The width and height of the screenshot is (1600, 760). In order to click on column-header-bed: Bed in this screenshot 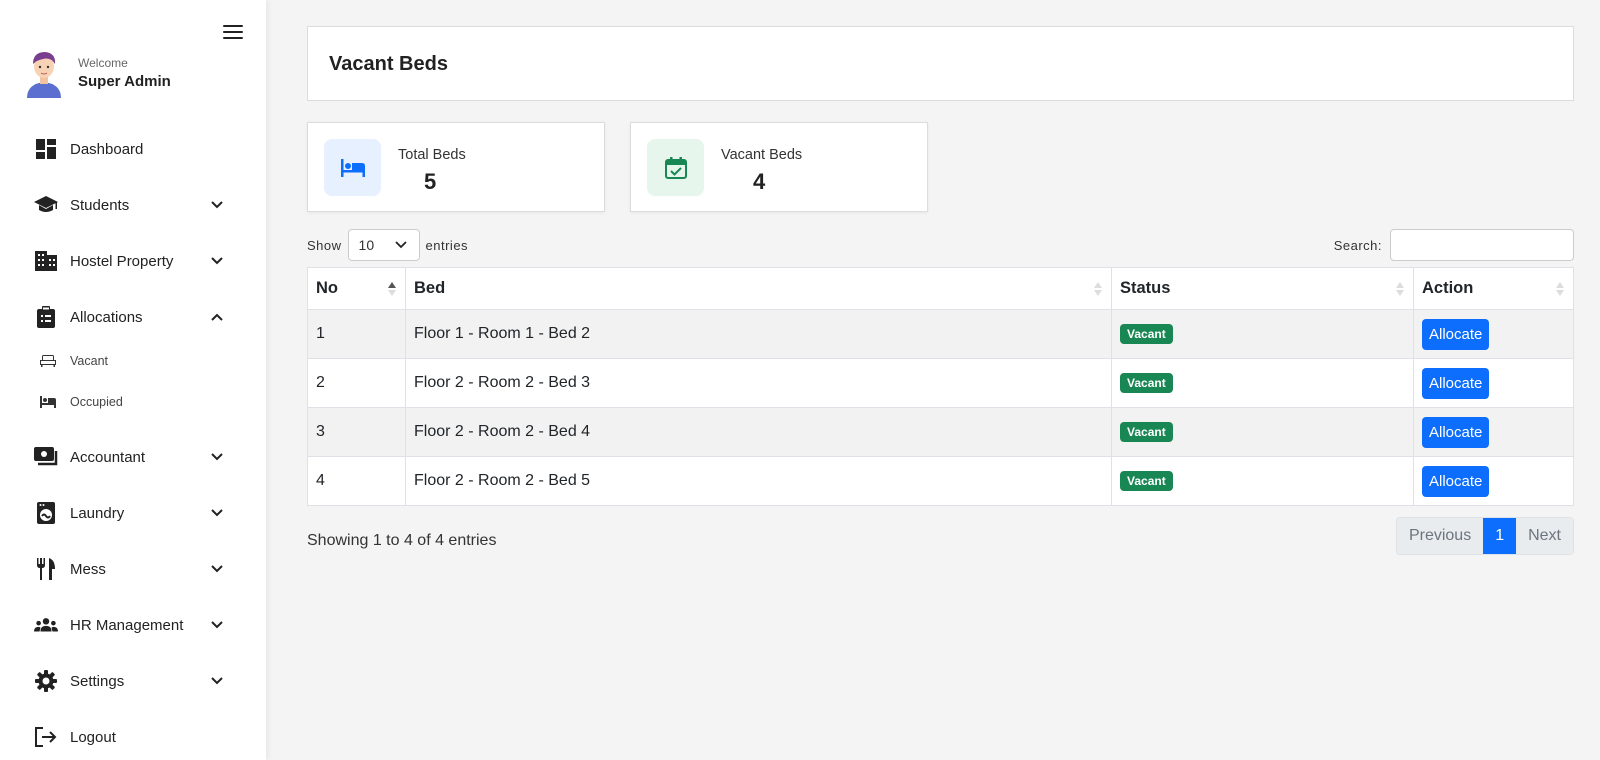, I will do `click(758, 288)`.